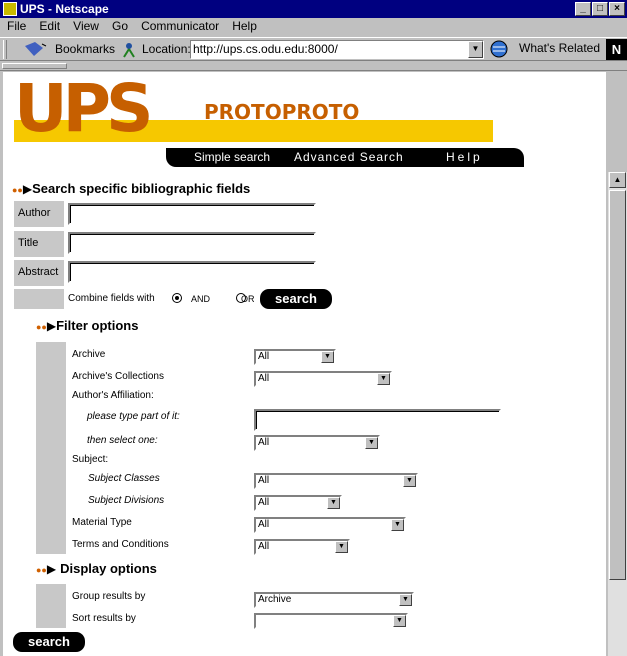  I want to click on search-section-heading: ●●▶Search specific bibliographic fields, so click(131, 188).